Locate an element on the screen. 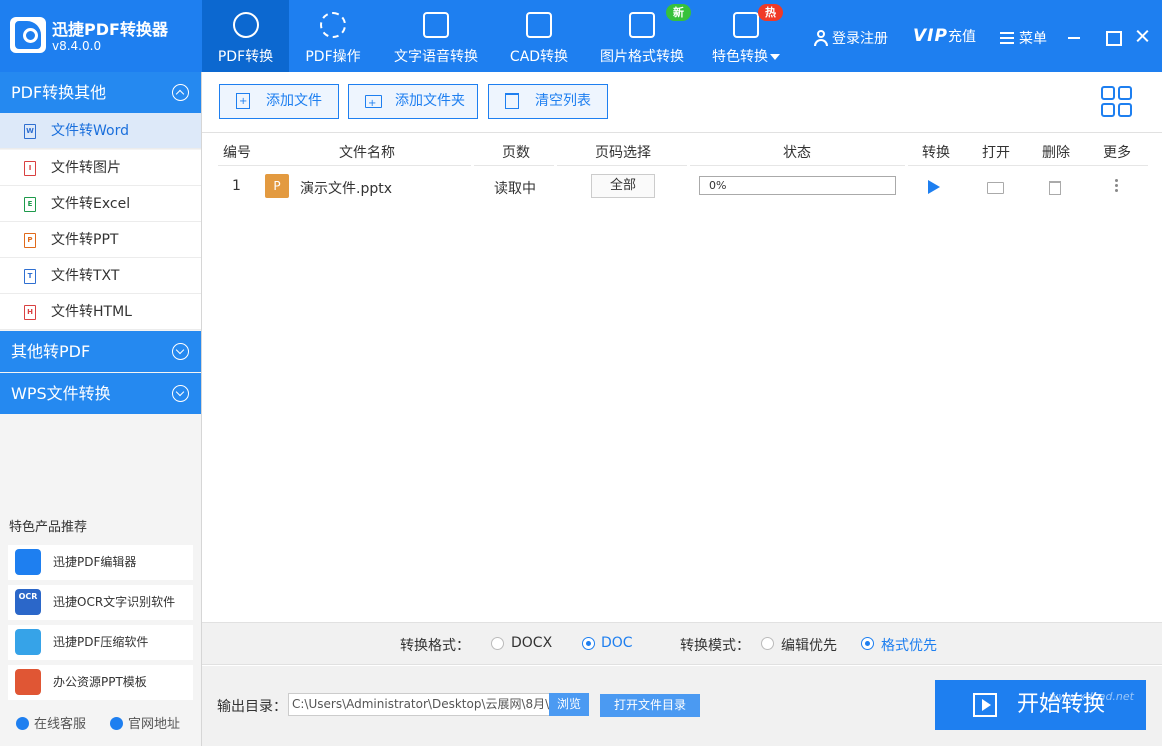 The height and width of the screenshot is (746, 1162). add-folder-icon is located at coordinates (373, 103).